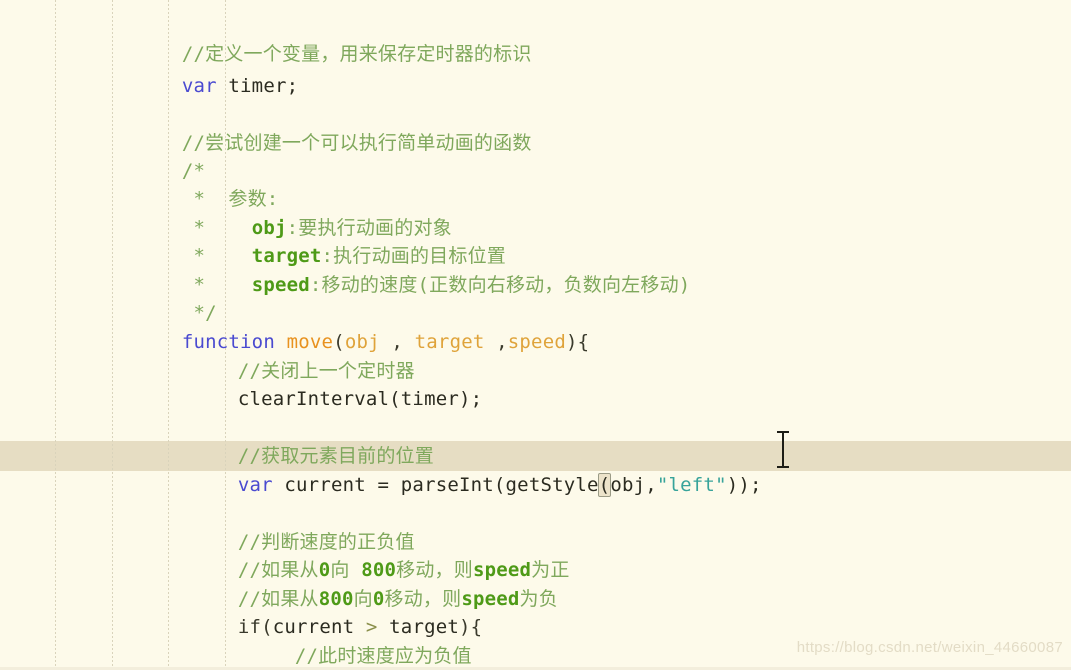 The width and height of the screenshot is (1071, 670). What do you see at coordinates (164, 297) in the screenshot?
I see `code-line-10: */` at bounding box center [164, 297].